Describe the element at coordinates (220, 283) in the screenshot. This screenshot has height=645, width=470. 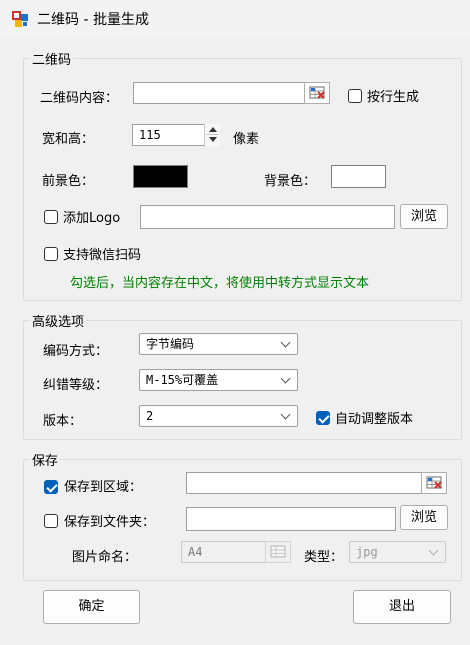
I see `wechat-hint-text: 勾选后，当内容存在中文，将使用中转方式显示文本` at that location.